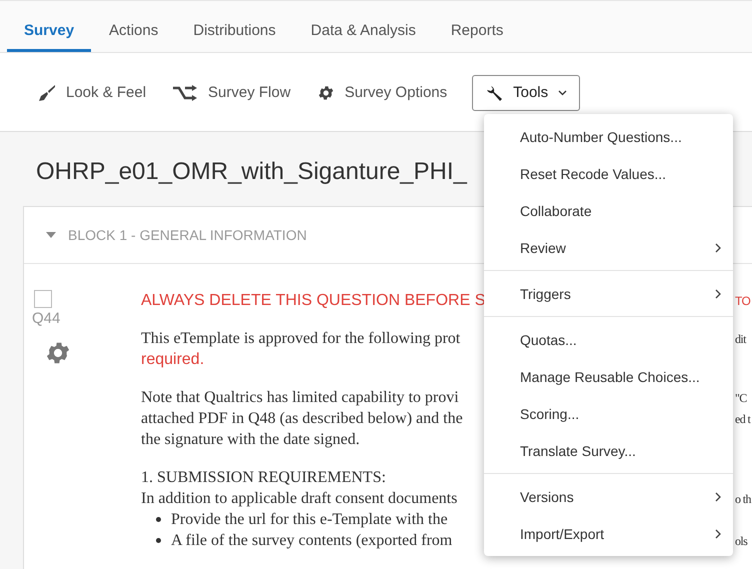 Image resolution: width=752 pixels, height=569 pixels. Describe the element at coordinates (741, 541) in the screenshot. I see `question-text: ols` at that location.